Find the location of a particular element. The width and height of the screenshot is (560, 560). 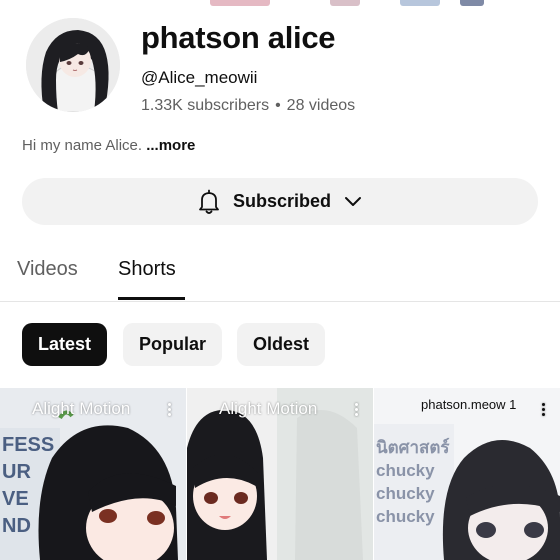

tab-shorts: Shorts is located at coordinates (147, 269).